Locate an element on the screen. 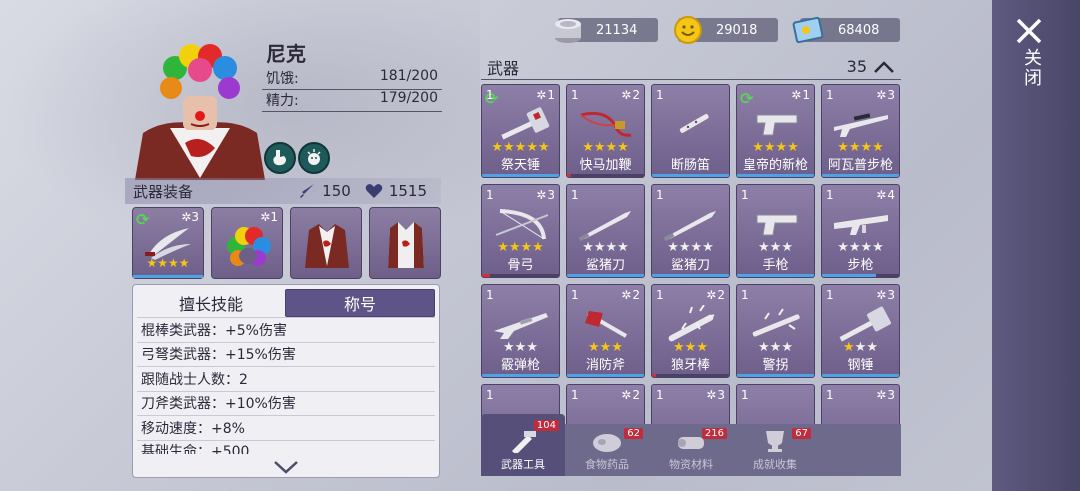  equipment-title: 武器装备 is located at coordinates (163, 191).